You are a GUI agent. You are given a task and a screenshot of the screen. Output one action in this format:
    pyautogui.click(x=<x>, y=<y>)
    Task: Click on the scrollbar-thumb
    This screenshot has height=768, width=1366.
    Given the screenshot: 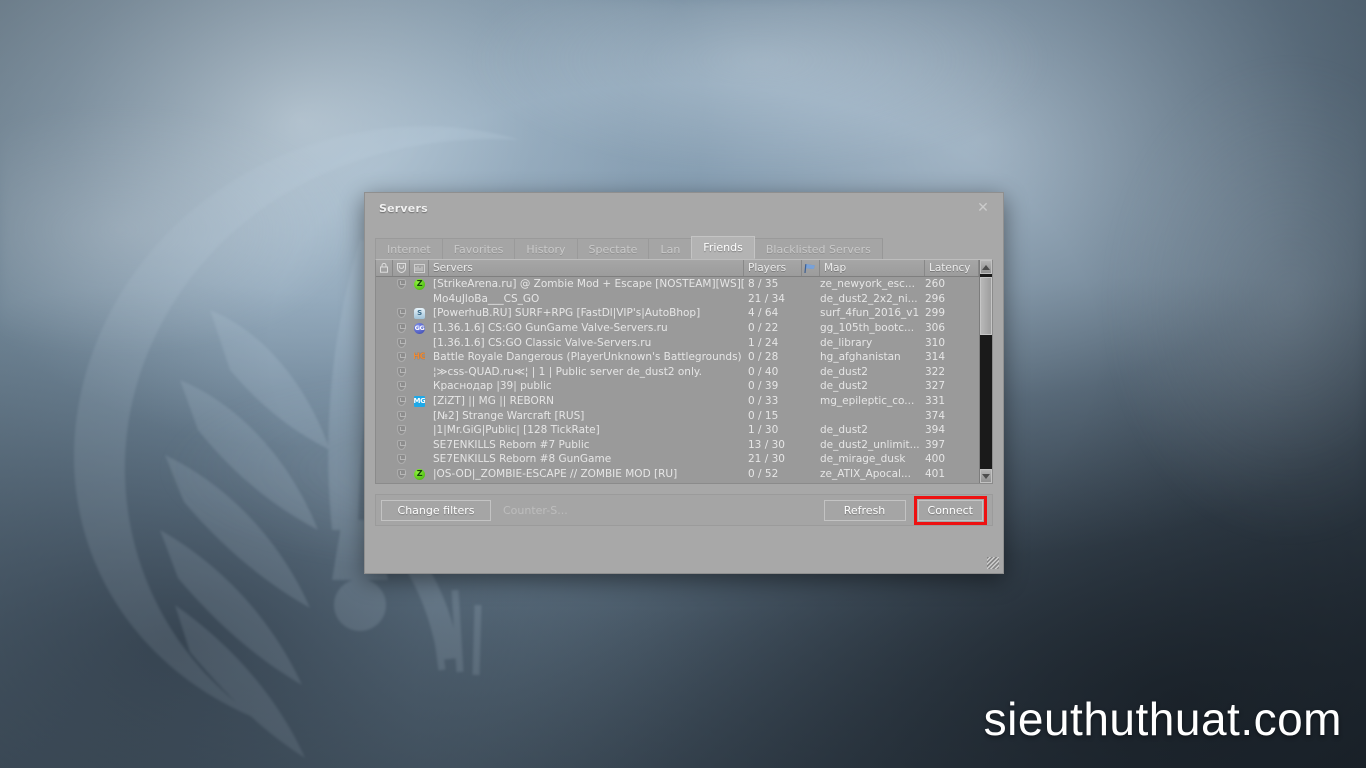 What is the action you would take?
    pyautogui.click(x=986, y=306)
    